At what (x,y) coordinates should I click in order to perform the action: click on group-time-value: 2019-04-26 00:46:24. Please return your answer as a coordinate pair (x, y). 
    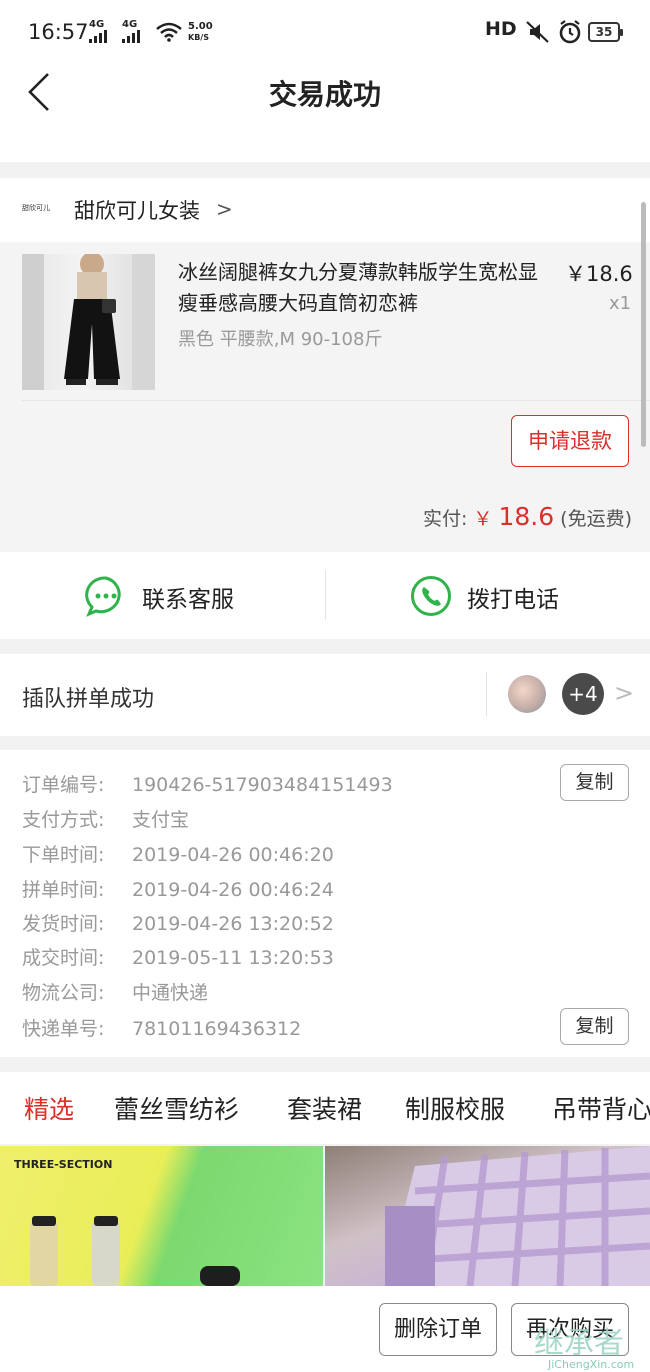
    Looking at the image, I should click on (233, 890).